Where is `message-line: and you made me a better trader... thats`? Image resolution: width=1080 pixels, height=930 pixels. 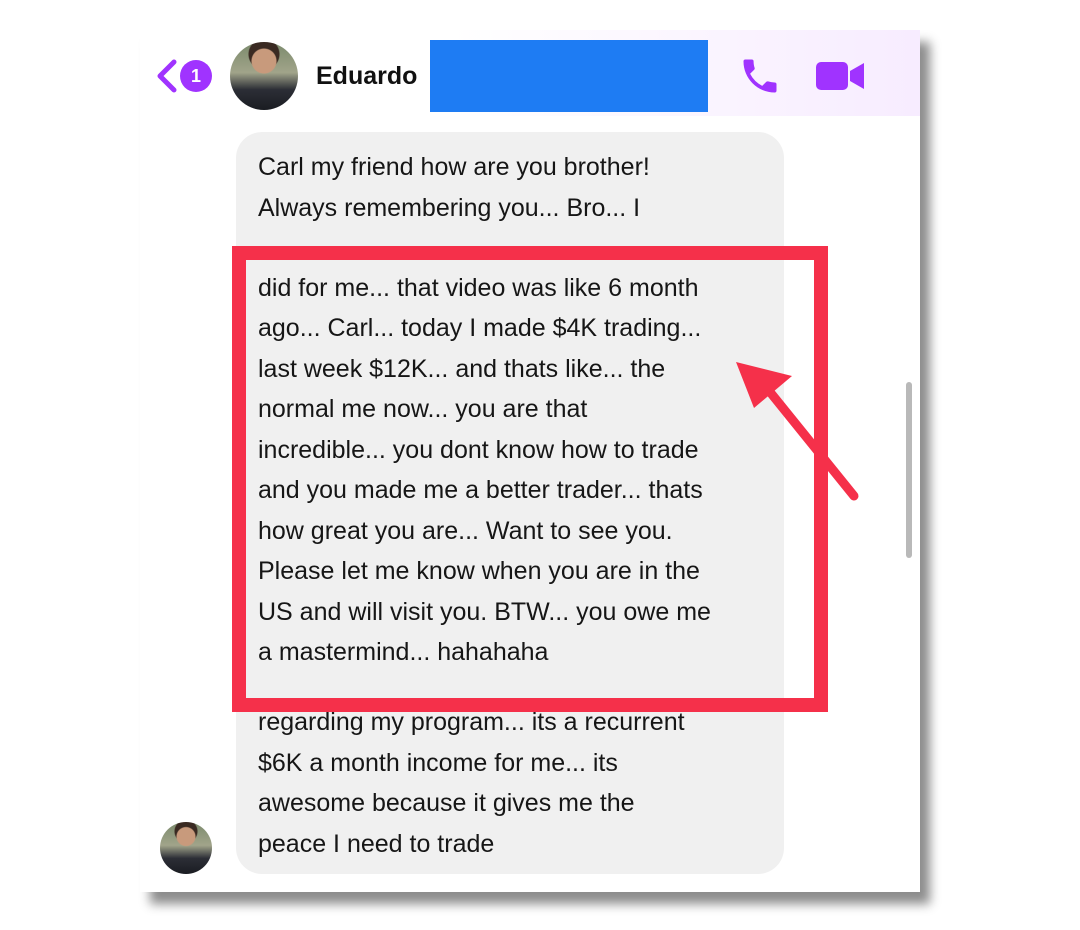 message-line: and you made me a better trader... thats is located at coordinates (480, 490).